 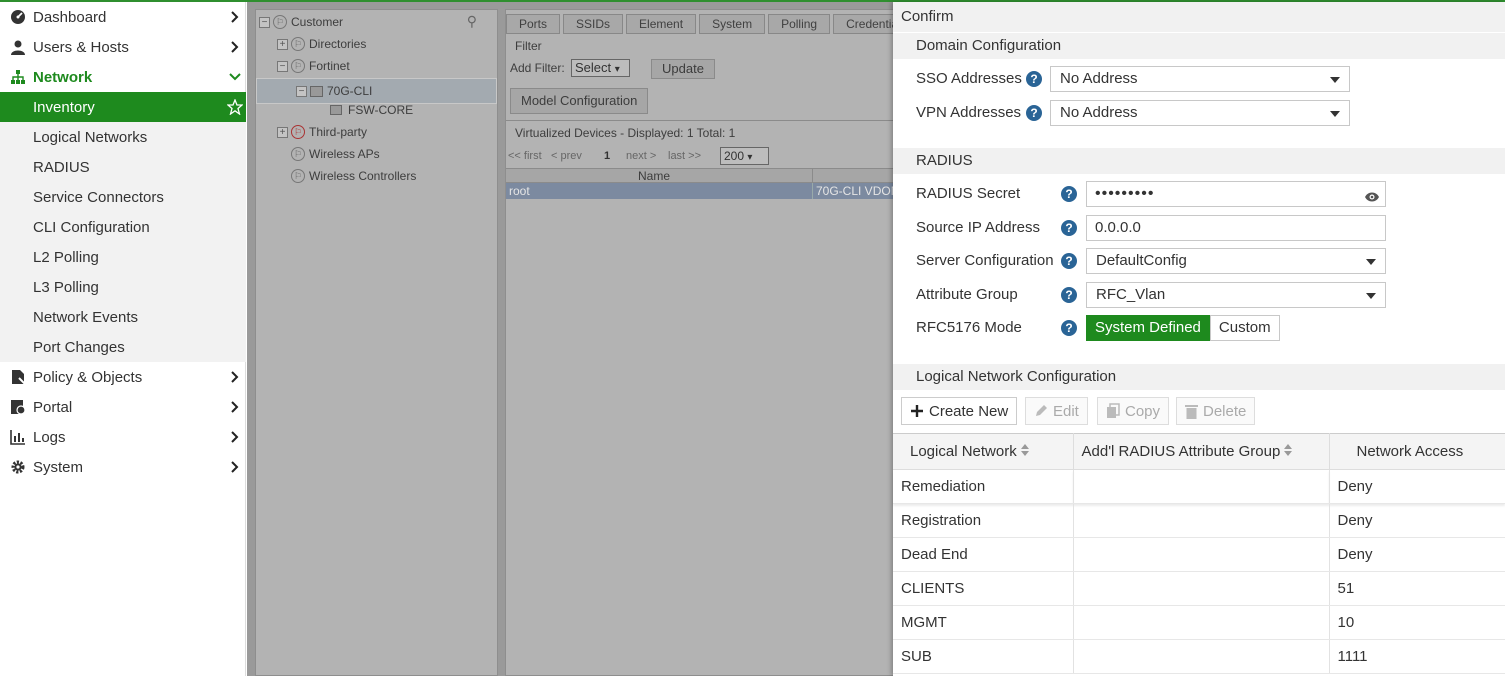 What do you see at coordinates (338, 132) in the screenshot?
I see `tree-node-label: Third-party` at bounding box center [338, 132].